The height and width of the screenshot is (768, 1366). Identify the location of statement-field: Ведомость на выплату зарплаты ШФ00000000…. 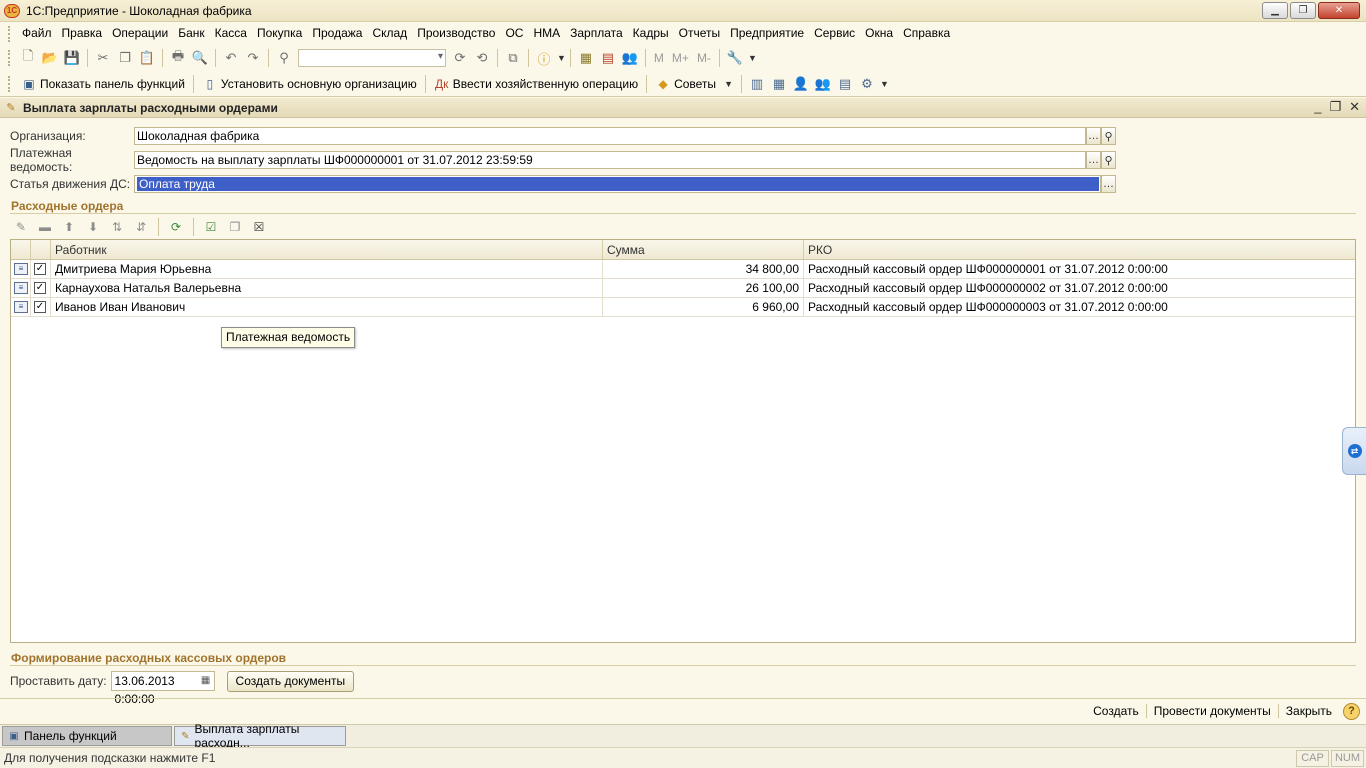
(610, 160).